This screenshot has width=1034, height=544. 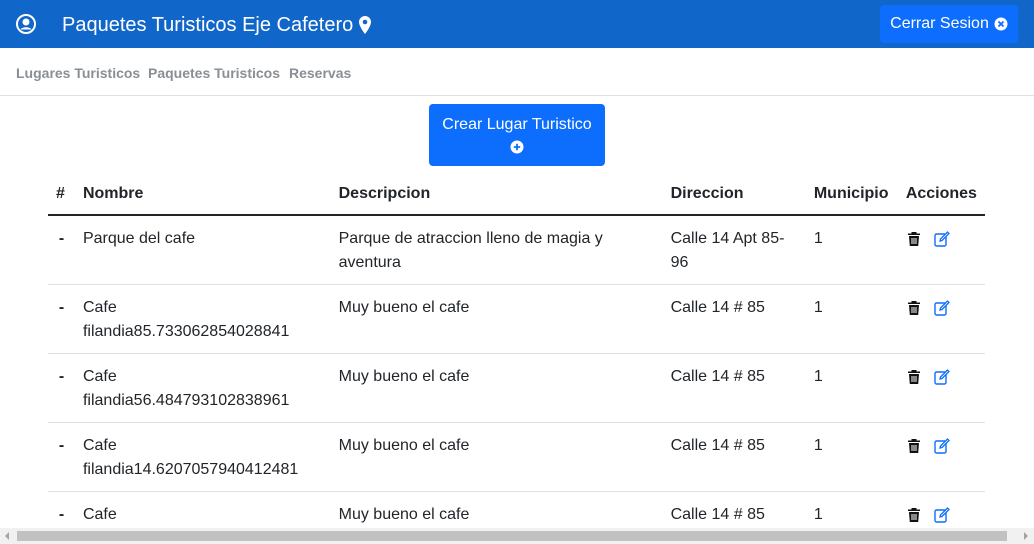 I want to click on horizontal-scrollbar, so click(x=517, y=536).